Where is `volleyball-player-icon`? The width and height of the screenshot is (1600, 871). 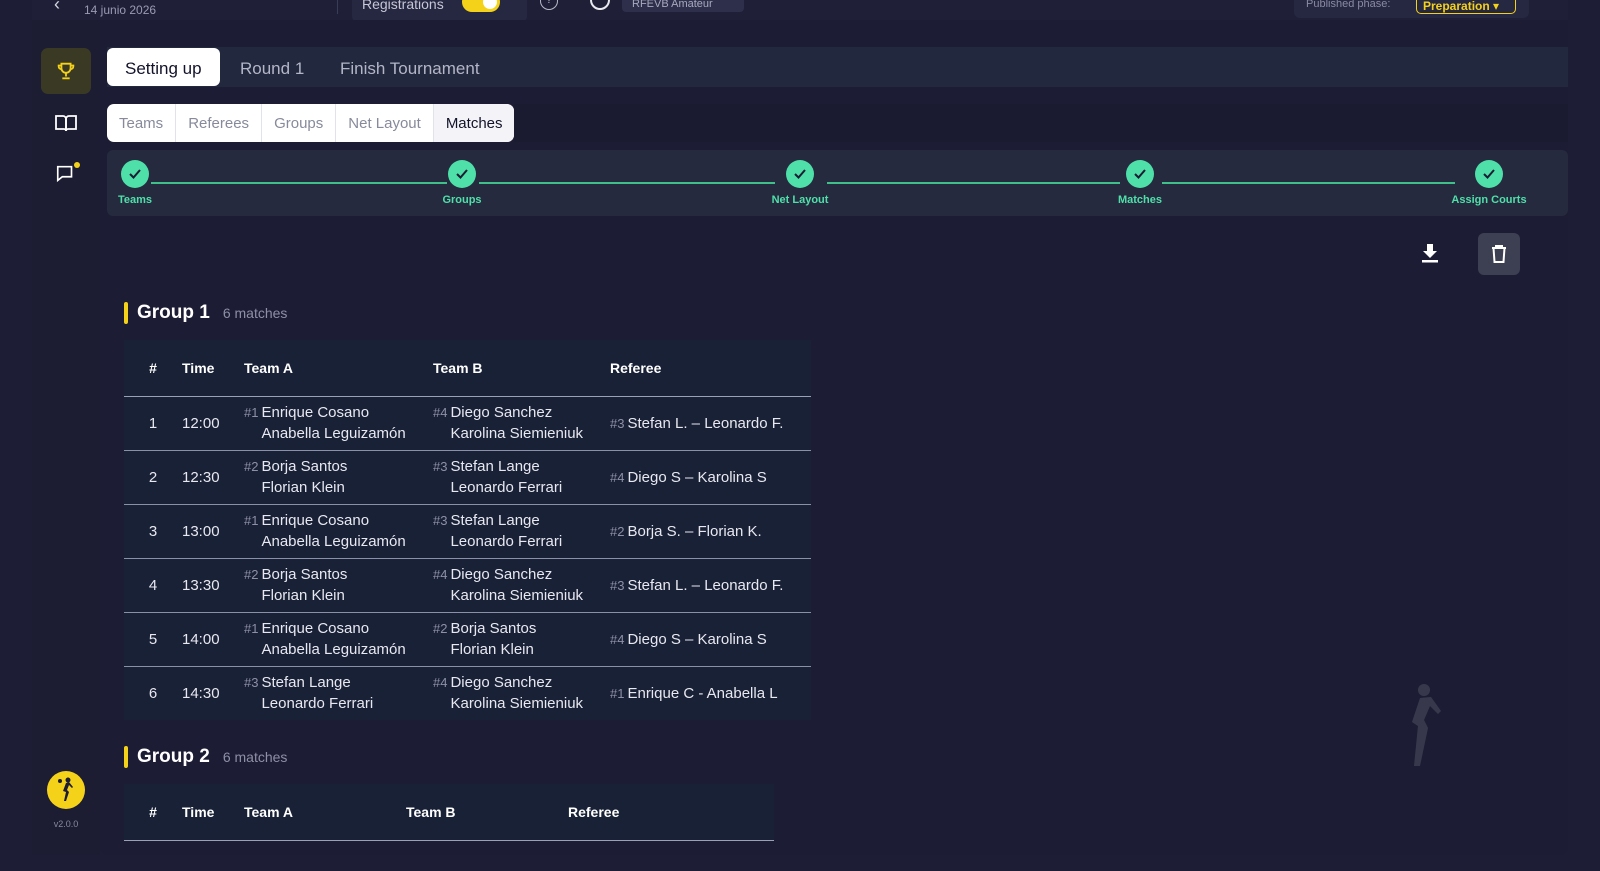 volleyball-player-icon is located at coordinates (66, 790).